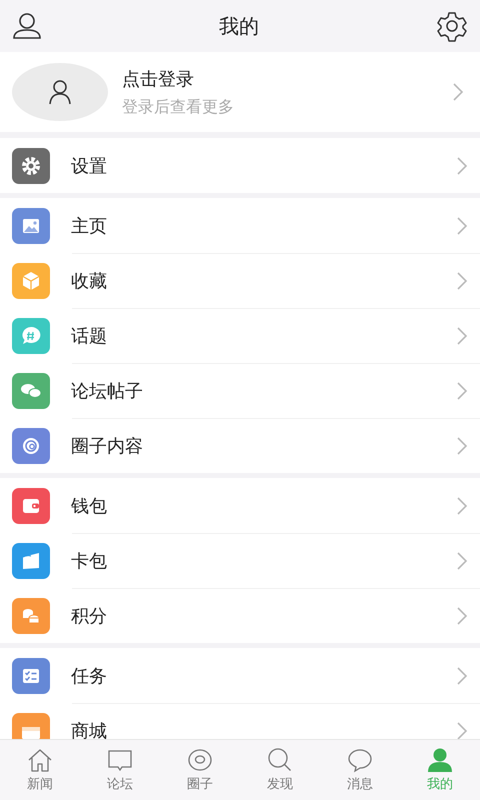  I want to click on menu-item: 卡包, so click(240, 560).